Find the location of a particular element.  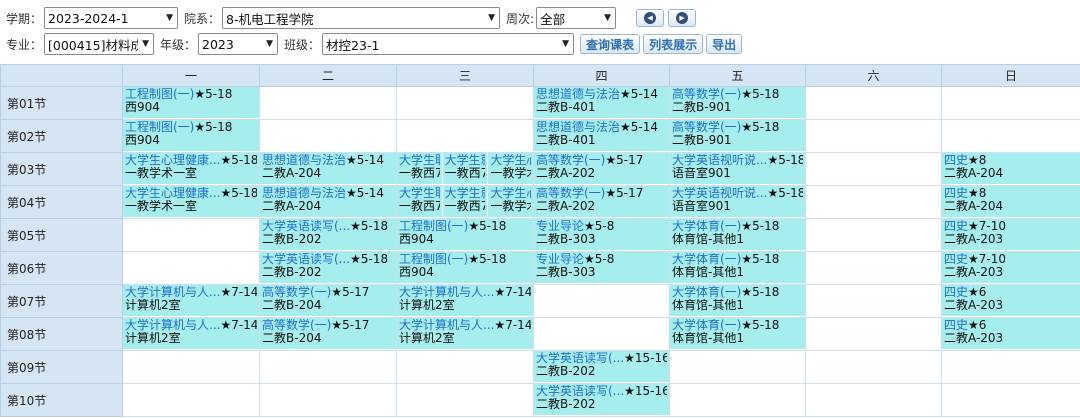

prev-week-button: ◀ is located at coordinates (650, 18).